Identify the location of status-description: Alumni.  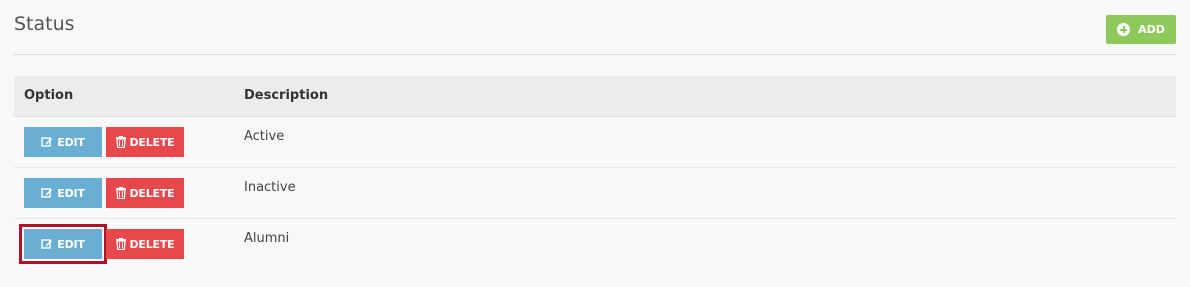
(267, 238).